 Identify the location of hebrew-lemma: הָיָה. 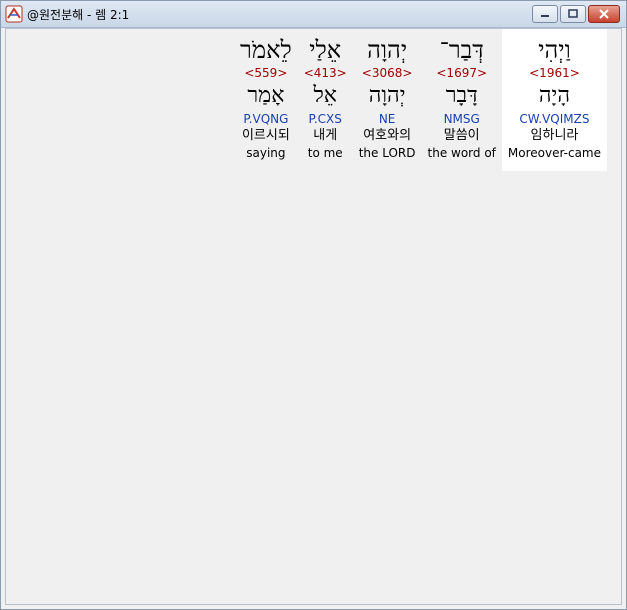
(554, 95).